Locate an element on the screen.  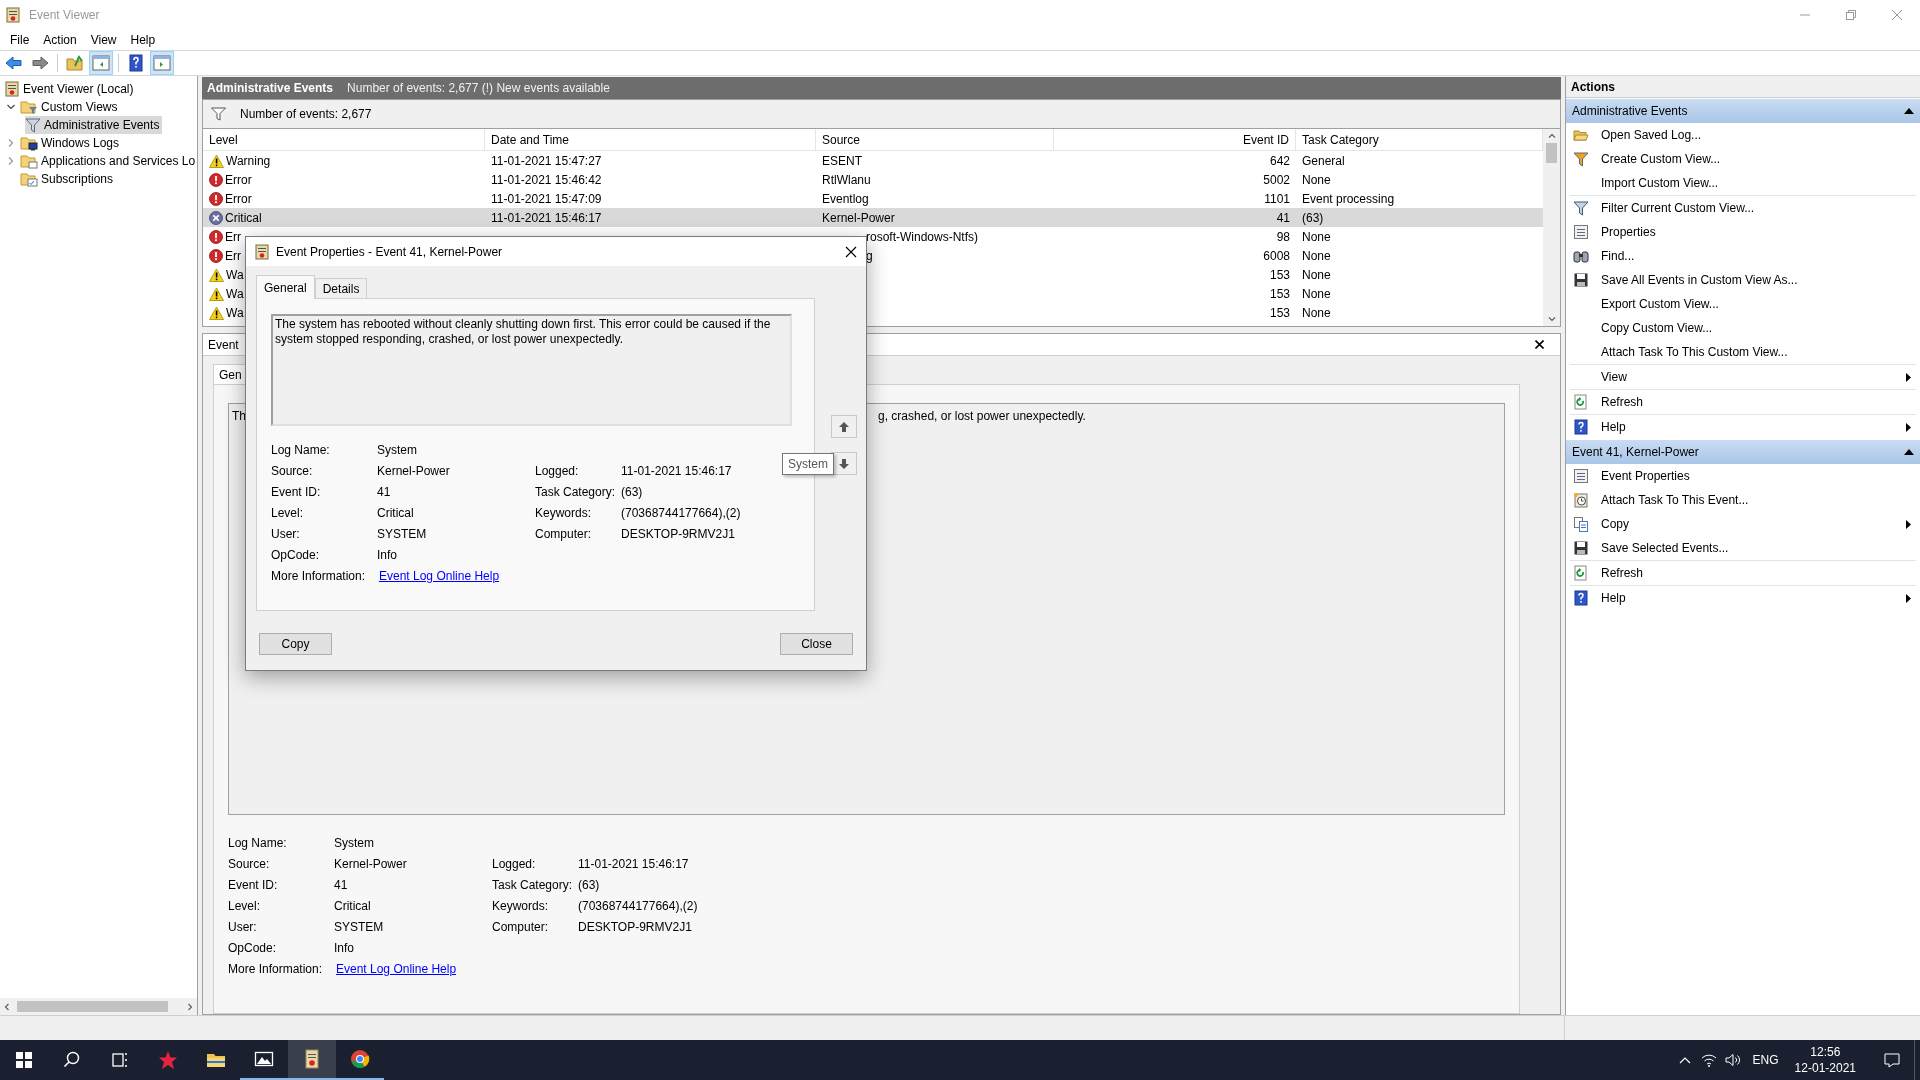
tree-item: Event Viewer (Local) is located at coordinates (70, 89).